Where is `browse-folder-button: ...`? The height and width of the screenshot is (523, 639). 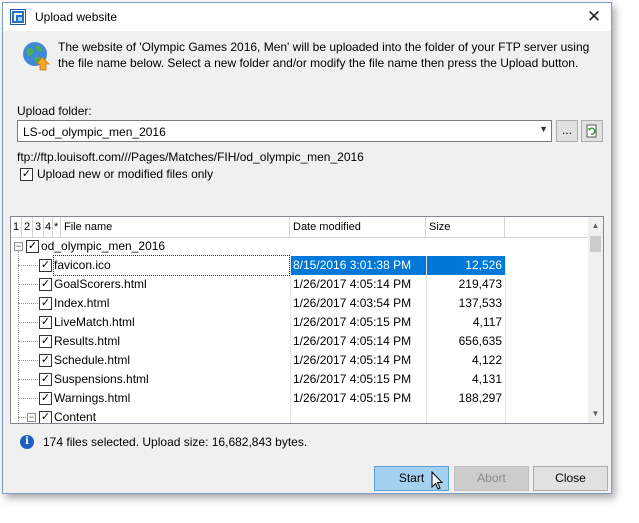 browse-folder-button: ... is located at coordinates (567, 131).